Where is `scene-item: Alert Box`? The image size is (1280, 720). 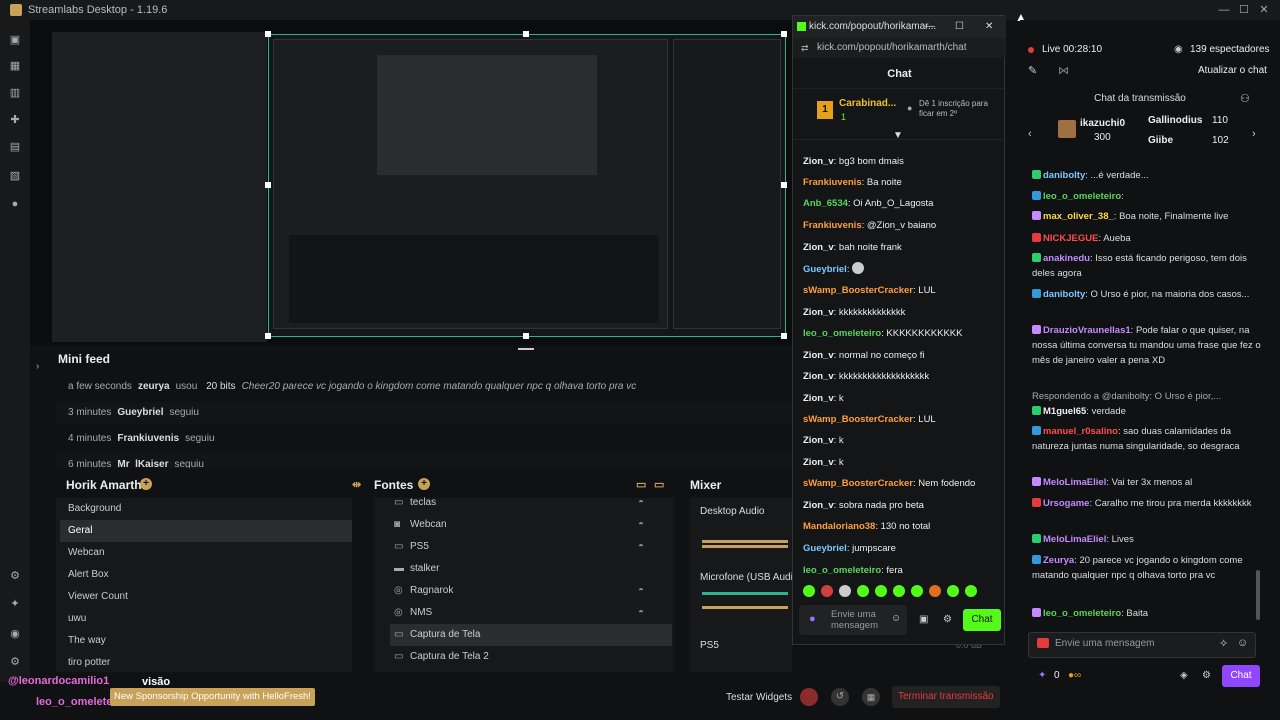 scene-item: Alert Box is located at coordinates (208, 575).